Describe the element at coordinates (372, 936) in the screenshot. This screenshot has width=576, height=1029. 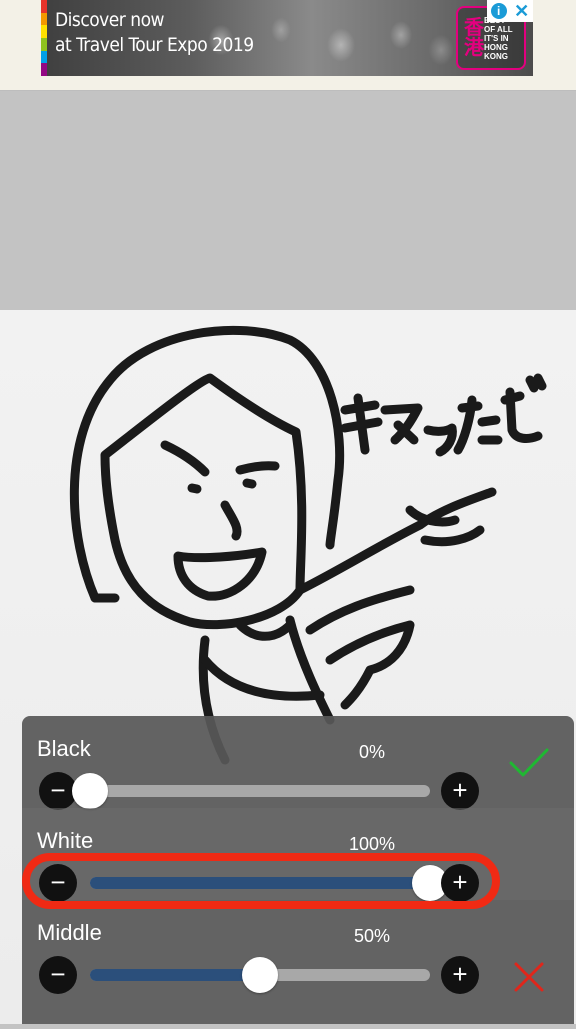
I see `middle-value: 50%` at that location.